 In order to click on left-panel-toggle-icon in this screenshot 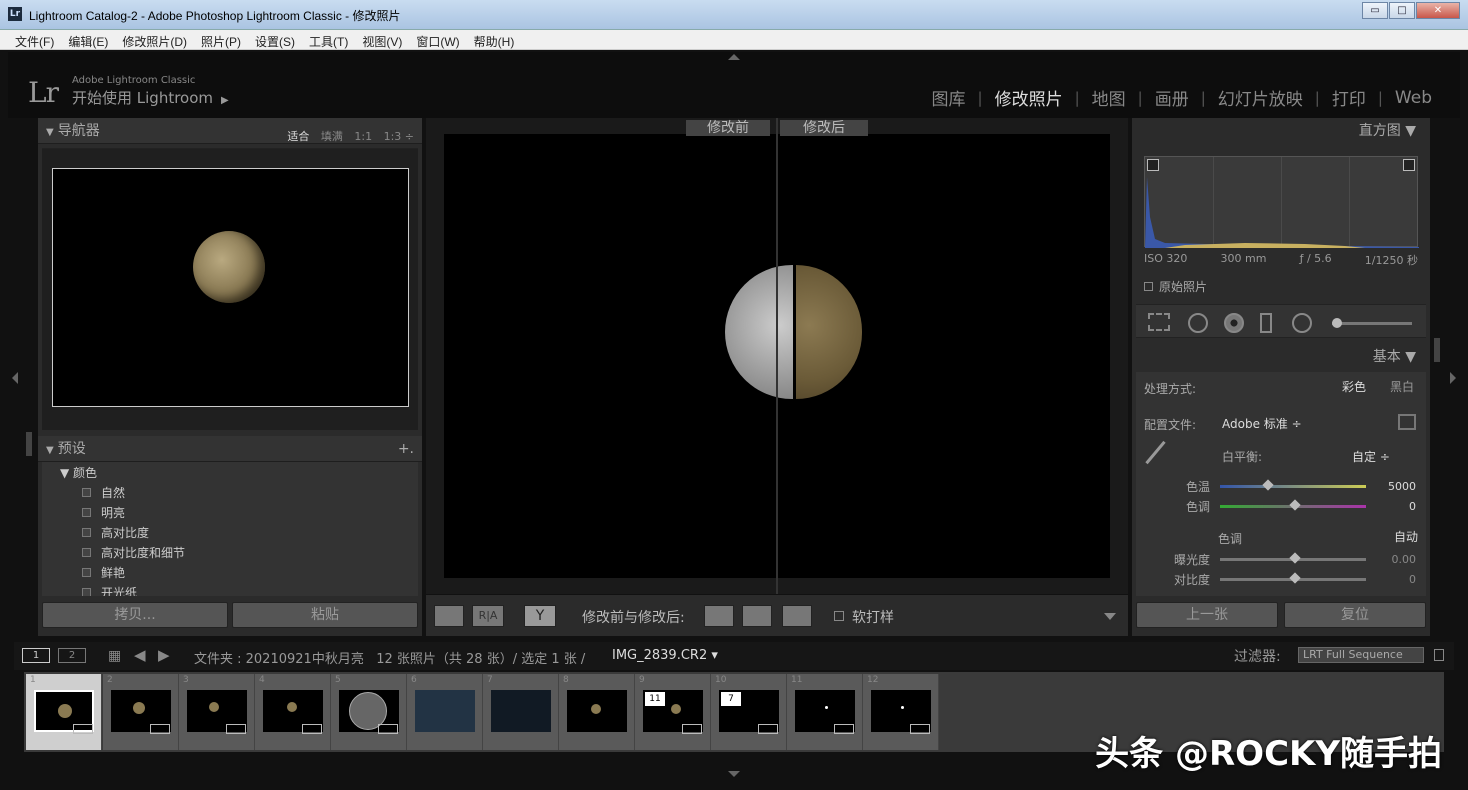, I will do `click(15, 378)`.